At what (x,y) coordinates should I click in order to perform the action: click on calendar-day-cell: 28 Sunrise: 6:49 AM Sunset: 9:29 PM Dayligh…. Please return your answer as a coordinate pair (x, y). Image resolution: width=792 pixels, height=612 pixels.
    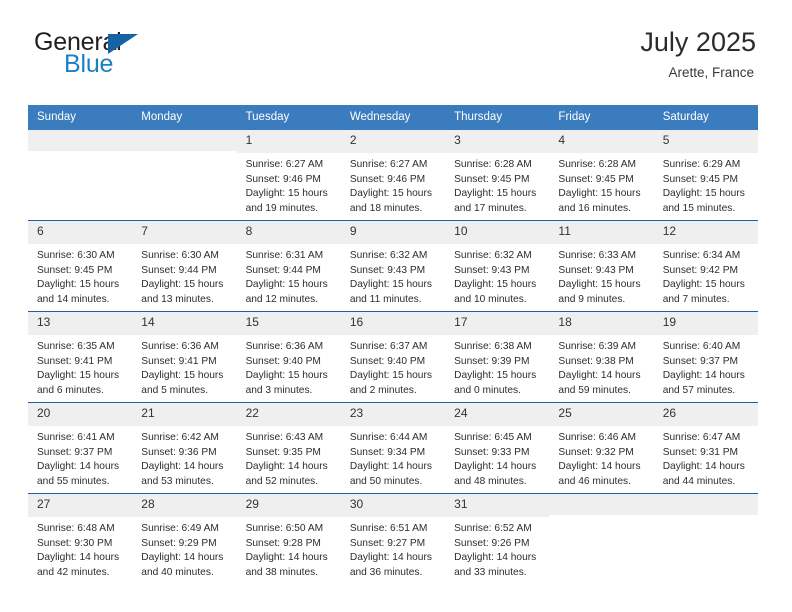
    Looking at the image, I should click on (184, 538).